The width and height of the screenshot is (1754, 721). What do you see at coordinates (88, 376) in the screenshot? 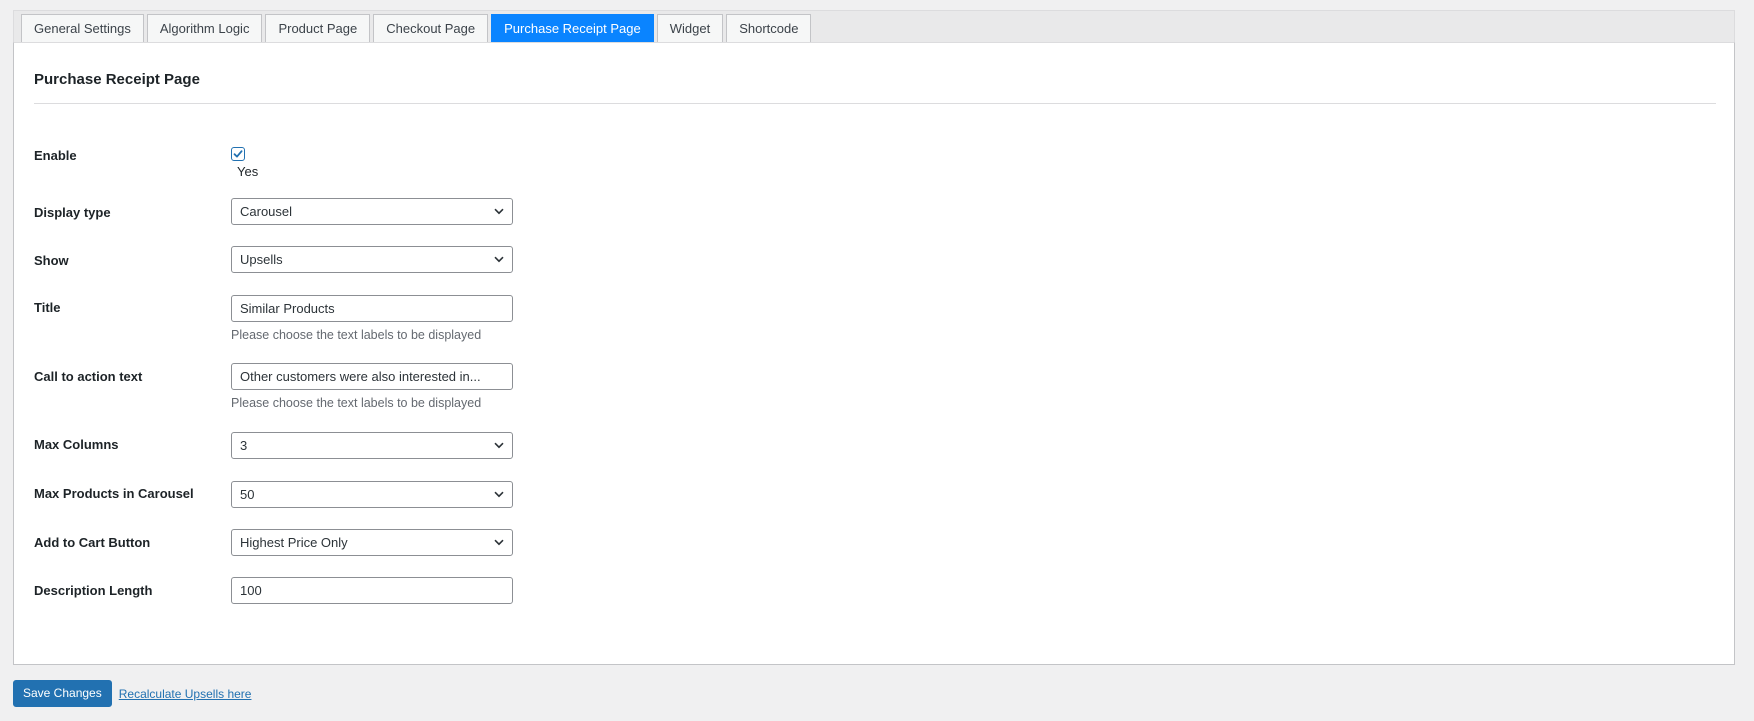
I see `cta-text-label: Call to action text` at bounding box center [88, 376].